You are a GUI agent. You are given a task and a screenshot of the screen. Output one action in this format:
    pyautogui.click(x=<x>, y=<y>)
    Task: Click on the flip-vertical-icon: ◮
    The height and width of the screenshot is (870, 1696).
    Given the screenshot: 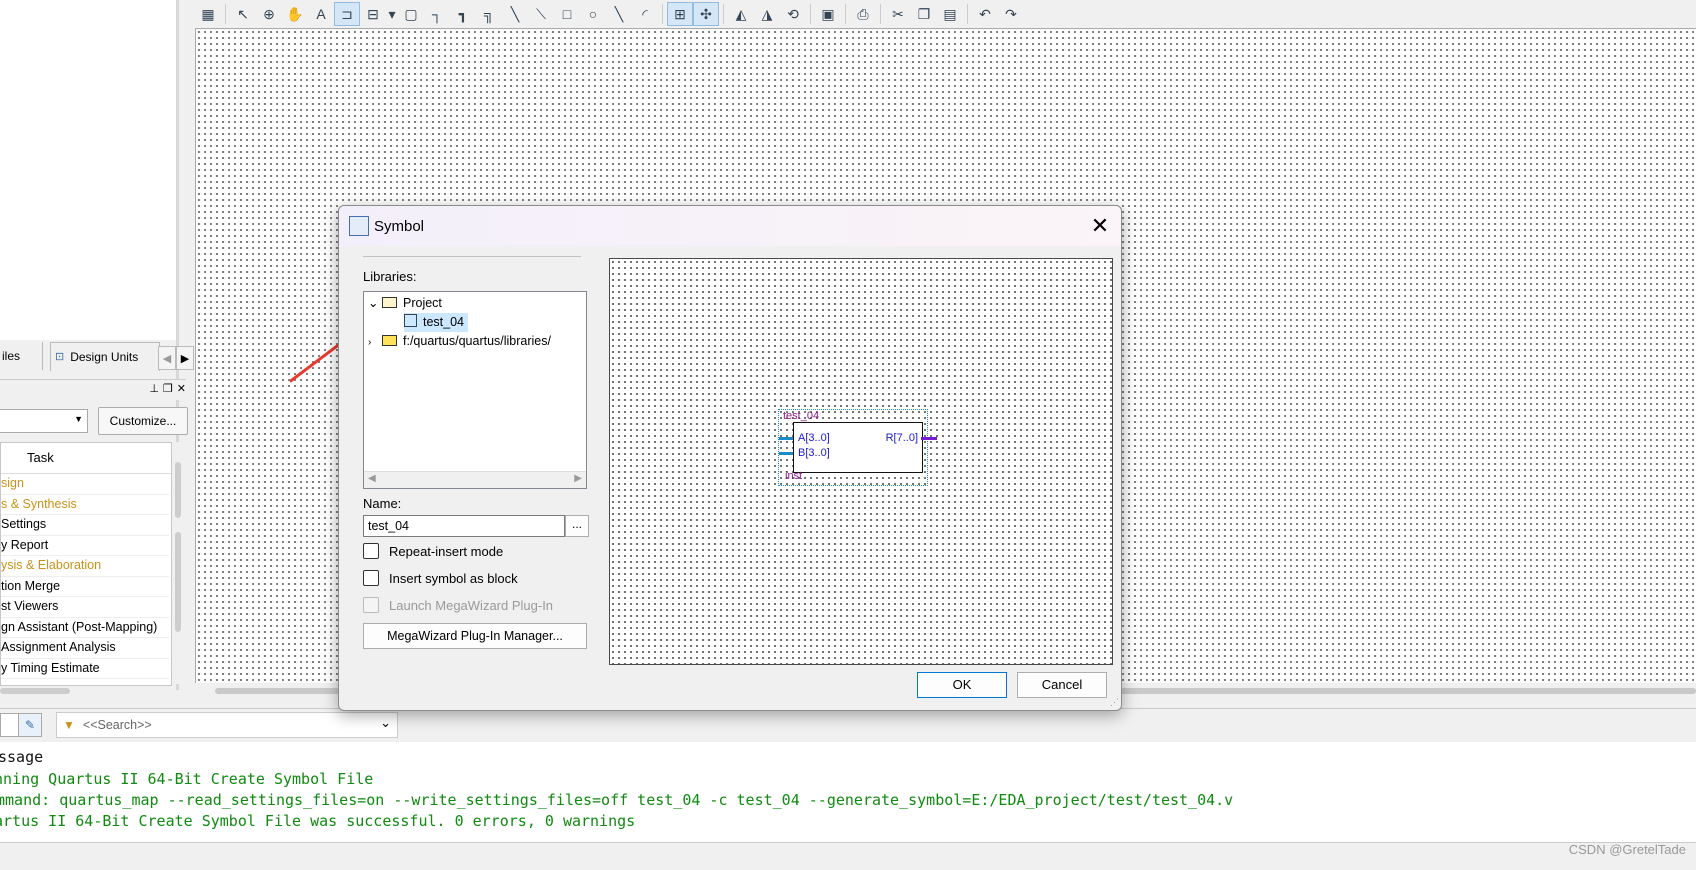 What is the action you would take?
    pyautogui.click(x=767, y=14)
    